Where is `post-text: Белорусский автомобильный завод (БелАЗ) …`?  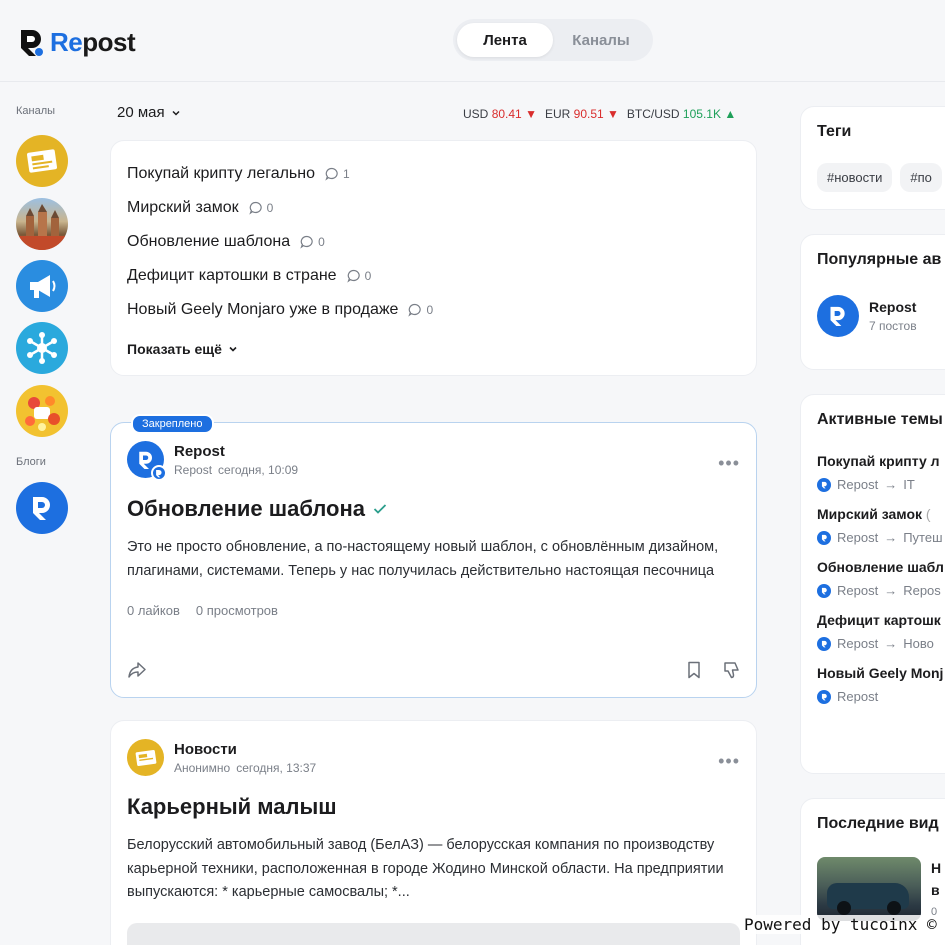 post-text: Белорусский автомобильный завод (БелАЗ) … is located at coordinates (425, 868).